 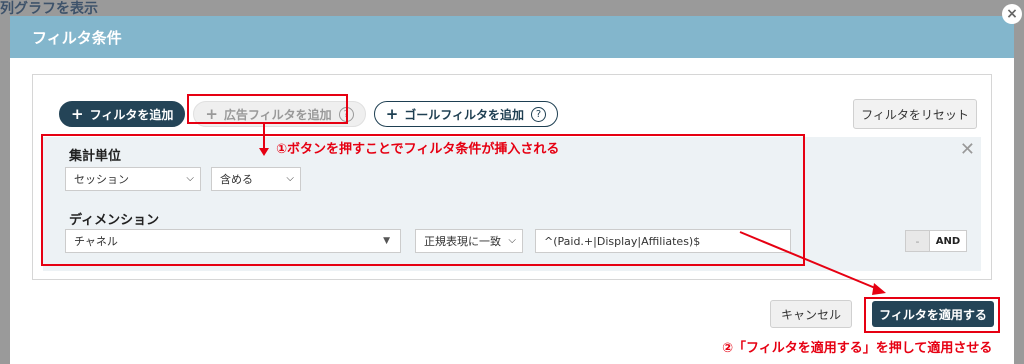 I want to click on close-icon: ✕, so click(x=967, y=149).